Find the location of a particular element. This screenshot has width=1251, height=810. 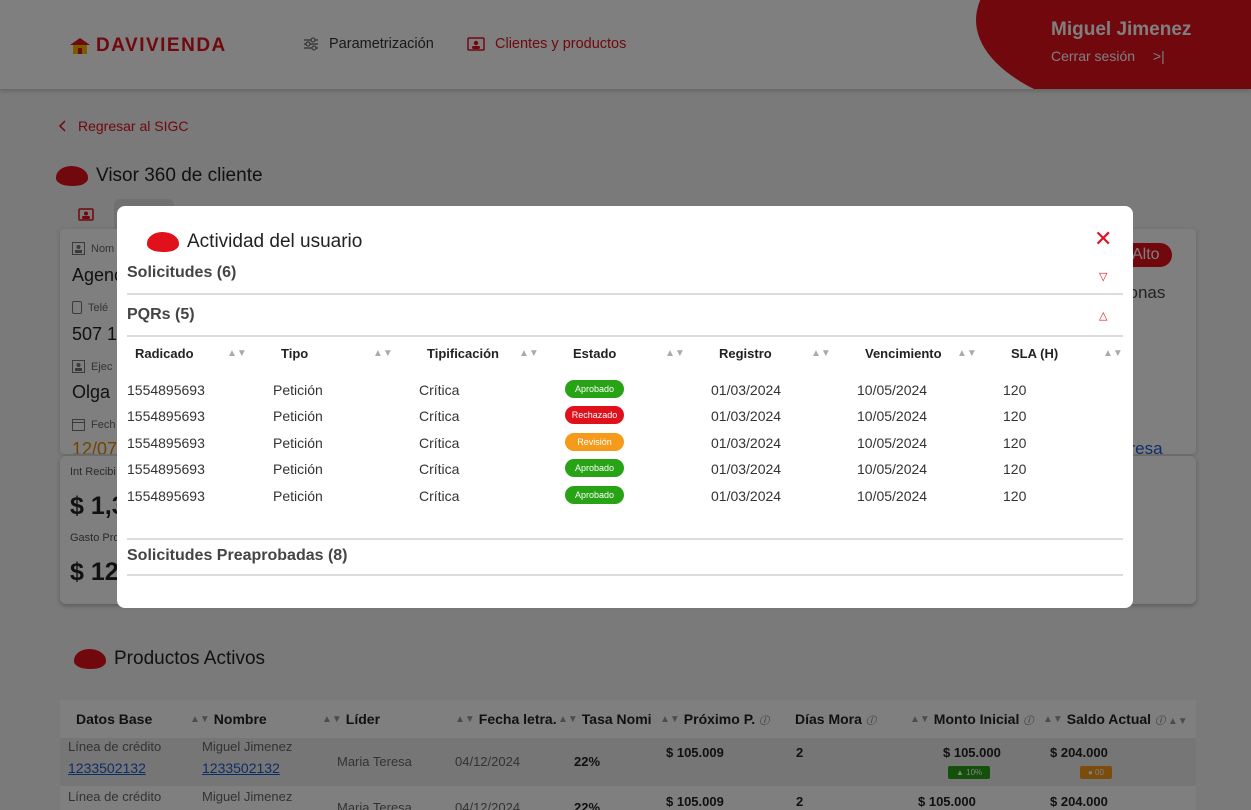

status-badge: Revisión is located at coordinates (594, 442).